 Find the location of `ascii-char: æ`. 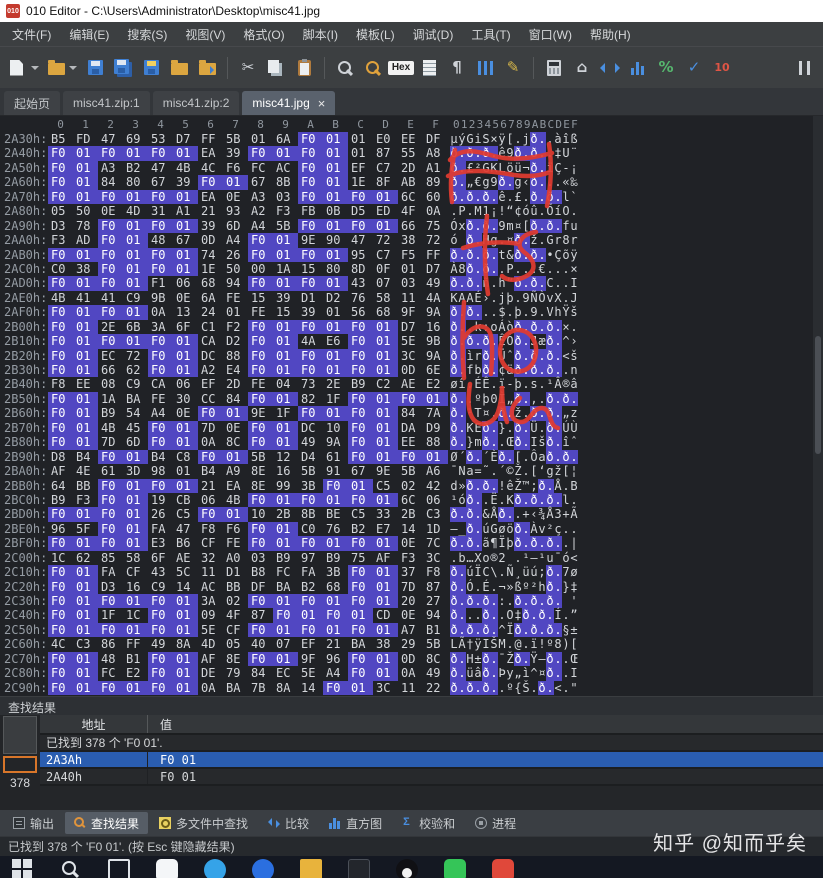

ascii-char: æ is located at coordinates (542, 341).